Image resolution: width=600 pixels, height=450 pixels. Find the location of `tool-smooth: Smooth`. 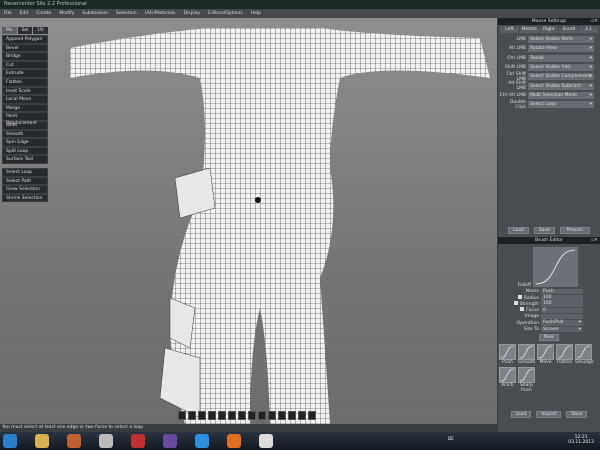

tool-smooth: Smooth is located at coordinates (25, 134).